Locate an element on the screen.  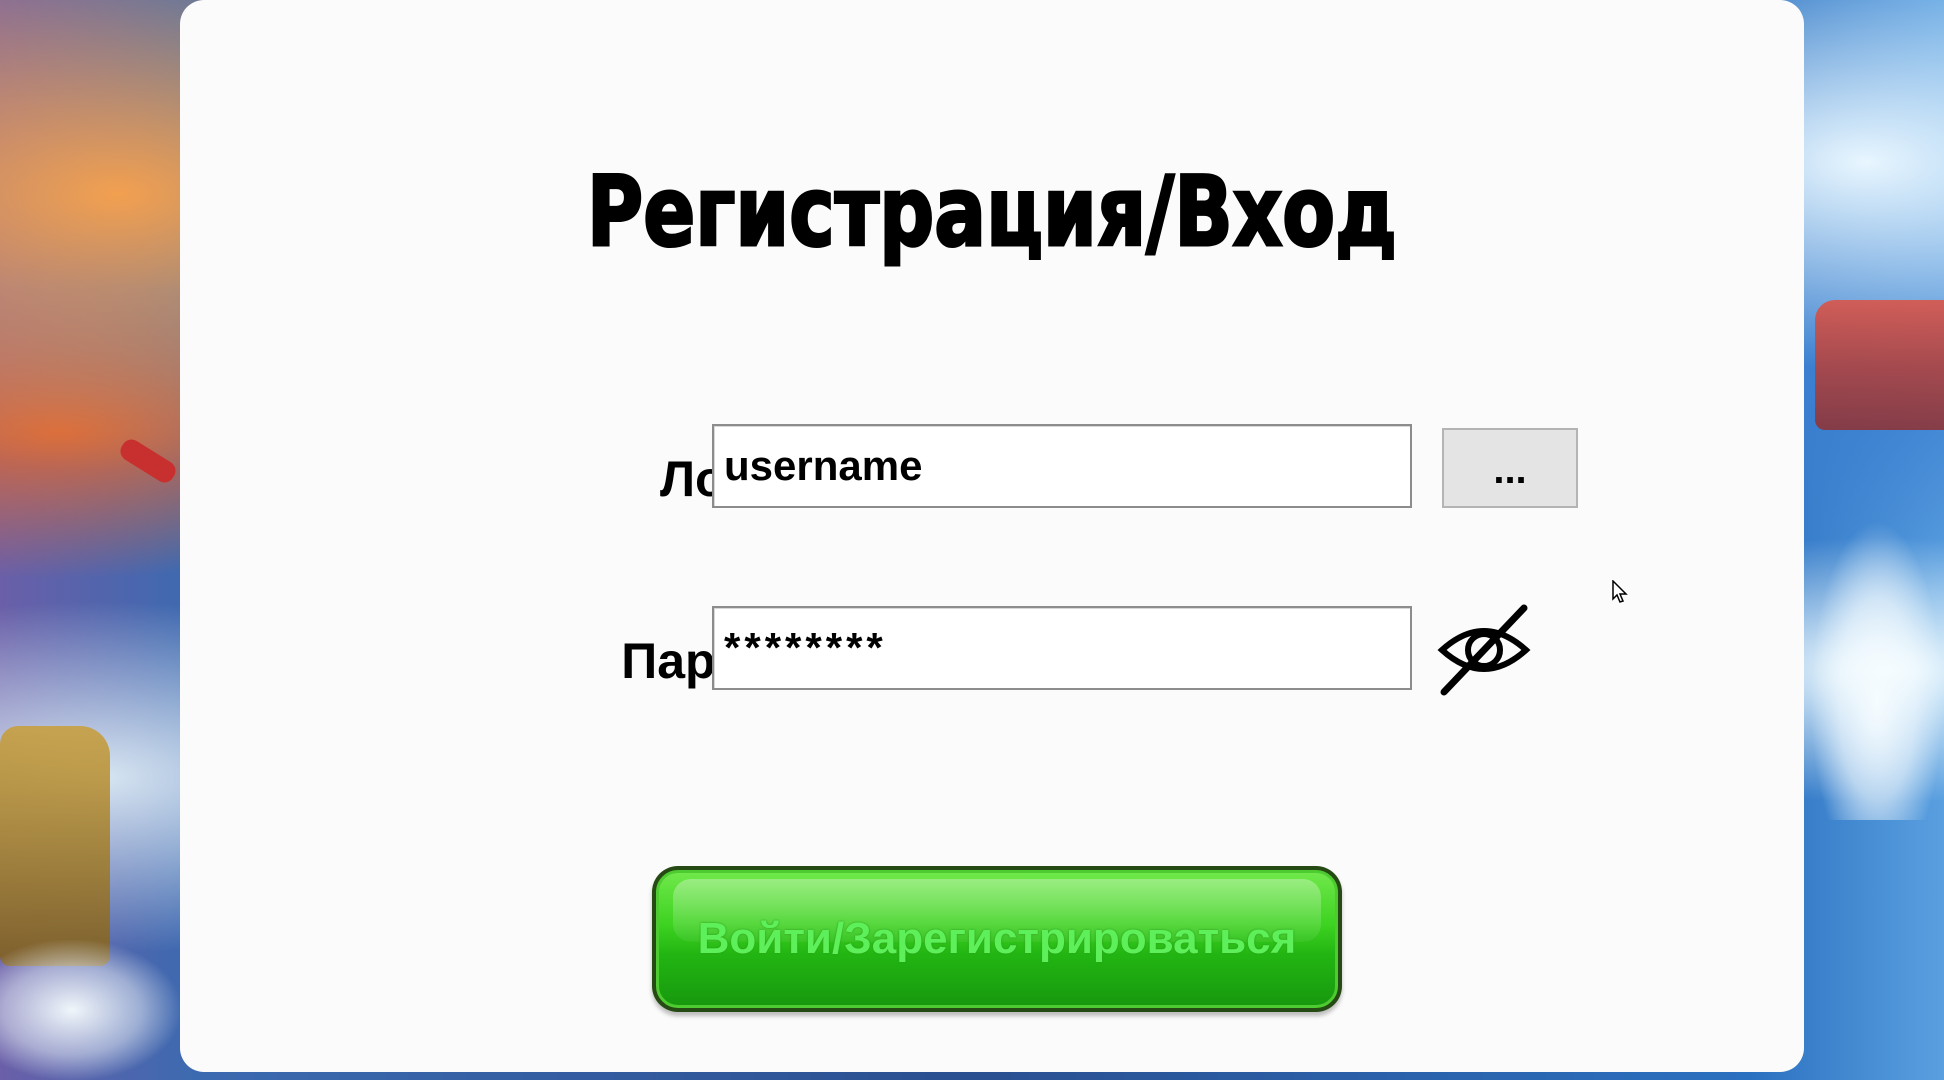
background-splash-left is located at coordinates (90, 1010).